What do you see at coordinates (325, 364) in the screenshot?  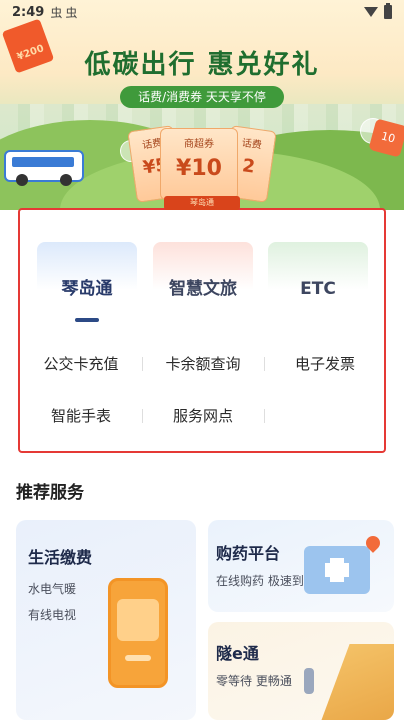 I see `e-invoice-item: 电子发票` at bounding box center [325, 364].